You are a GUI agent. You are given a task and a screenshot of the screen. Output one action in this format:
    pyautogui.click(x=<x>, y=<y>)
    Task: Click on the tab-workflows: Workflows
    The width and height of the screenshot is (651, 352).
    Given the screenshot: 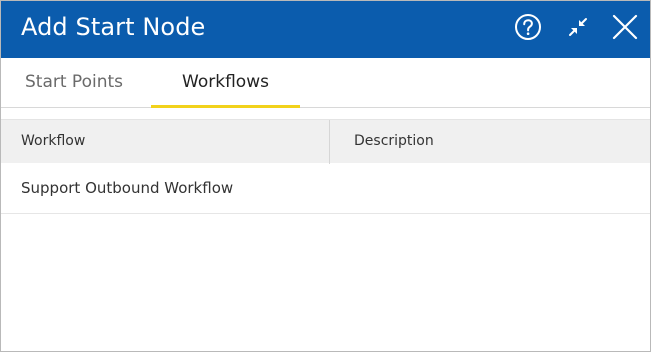 What is the action you would take?
    pyautogui.click(x=225, y=83)
    